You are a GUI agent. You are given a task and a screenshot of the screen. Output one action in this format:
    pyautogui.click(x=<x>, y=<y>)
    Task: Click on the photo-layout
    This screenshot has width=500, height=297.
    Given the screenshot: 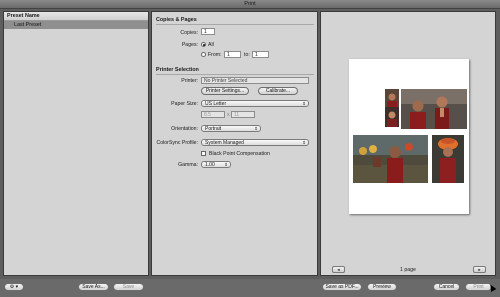 What is the action you would take?
    pyautogui.click(x=410, y=136)
    